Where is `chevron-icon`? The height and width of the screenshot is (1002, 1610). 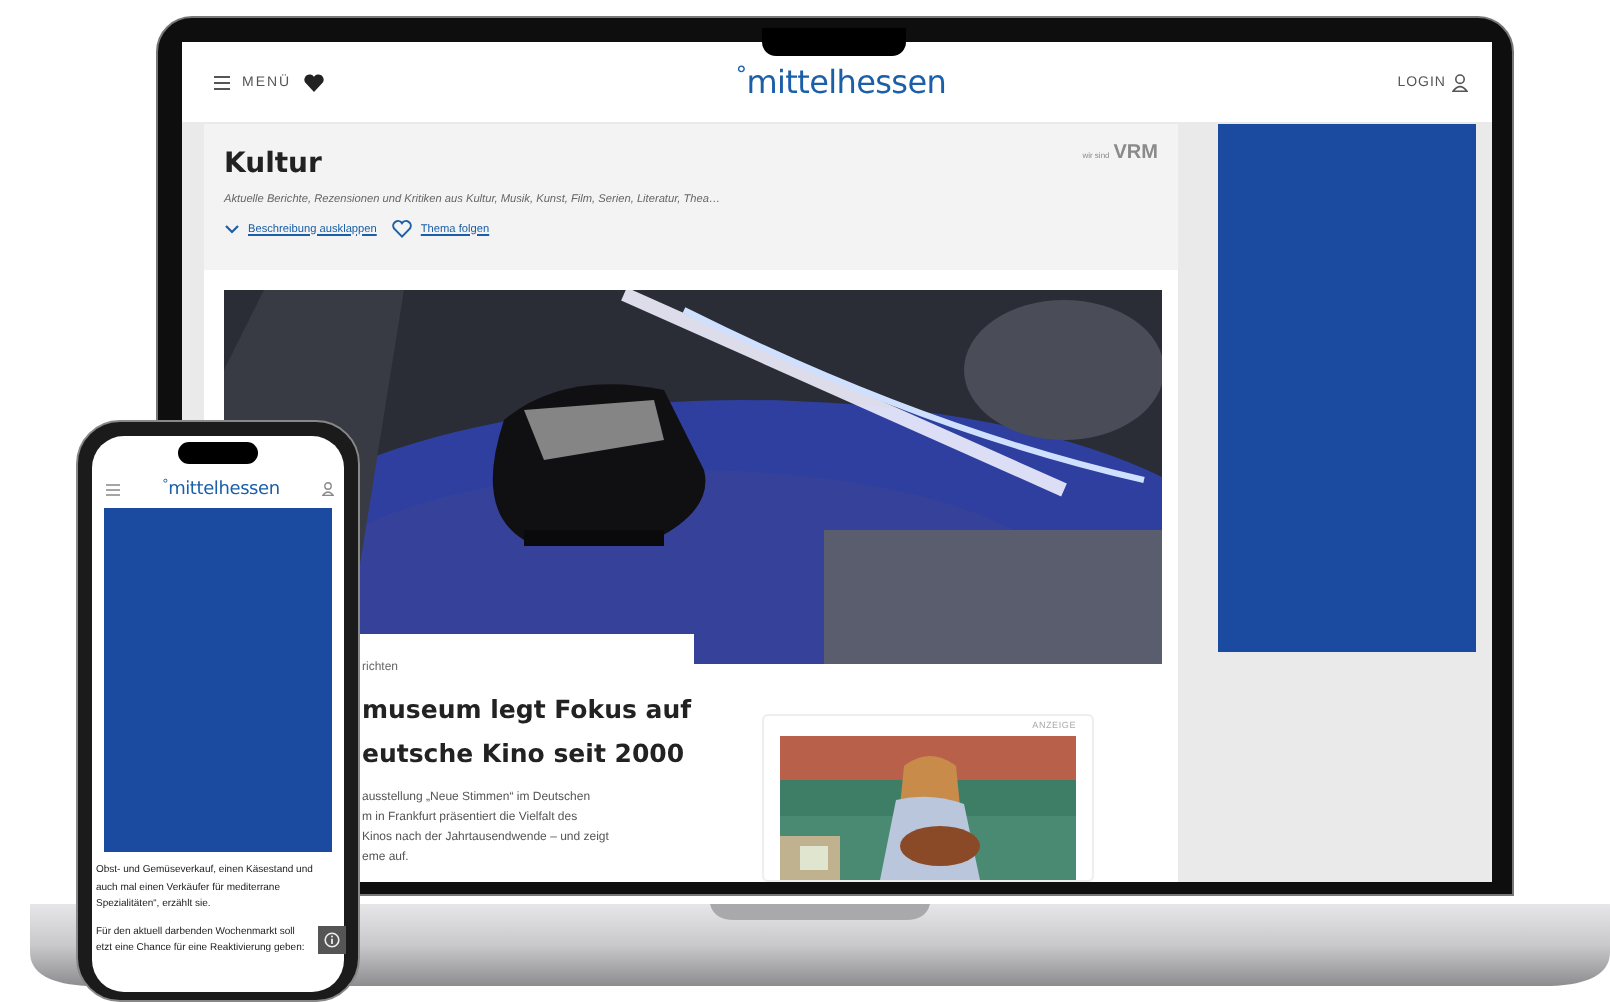
chevron-icon is located at coordinates (232, 229).